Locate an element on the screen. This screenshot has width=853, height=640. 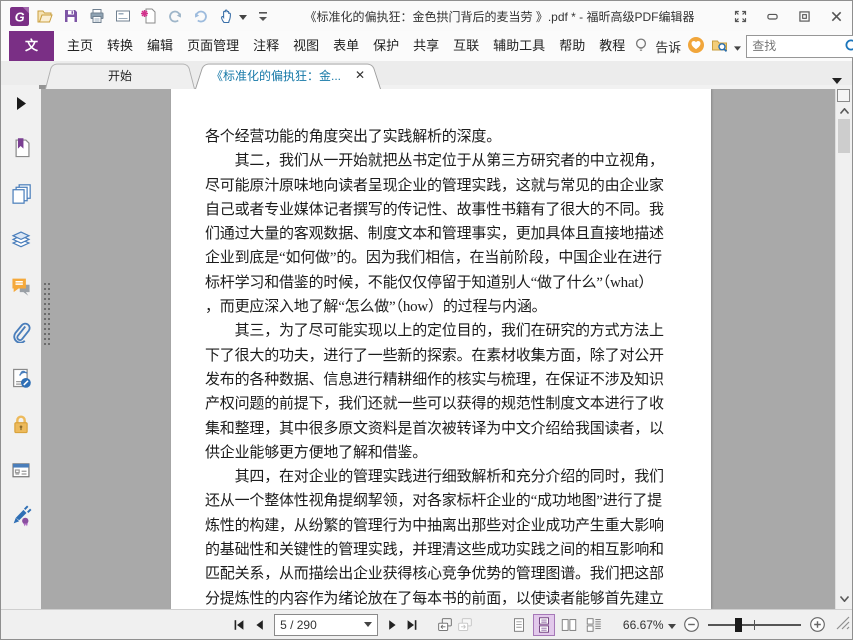
text-line: 企业到底是“如何做”的。因为我们相信，在当前阶段，中国企业在进行 is located at coordinates (433, 258).